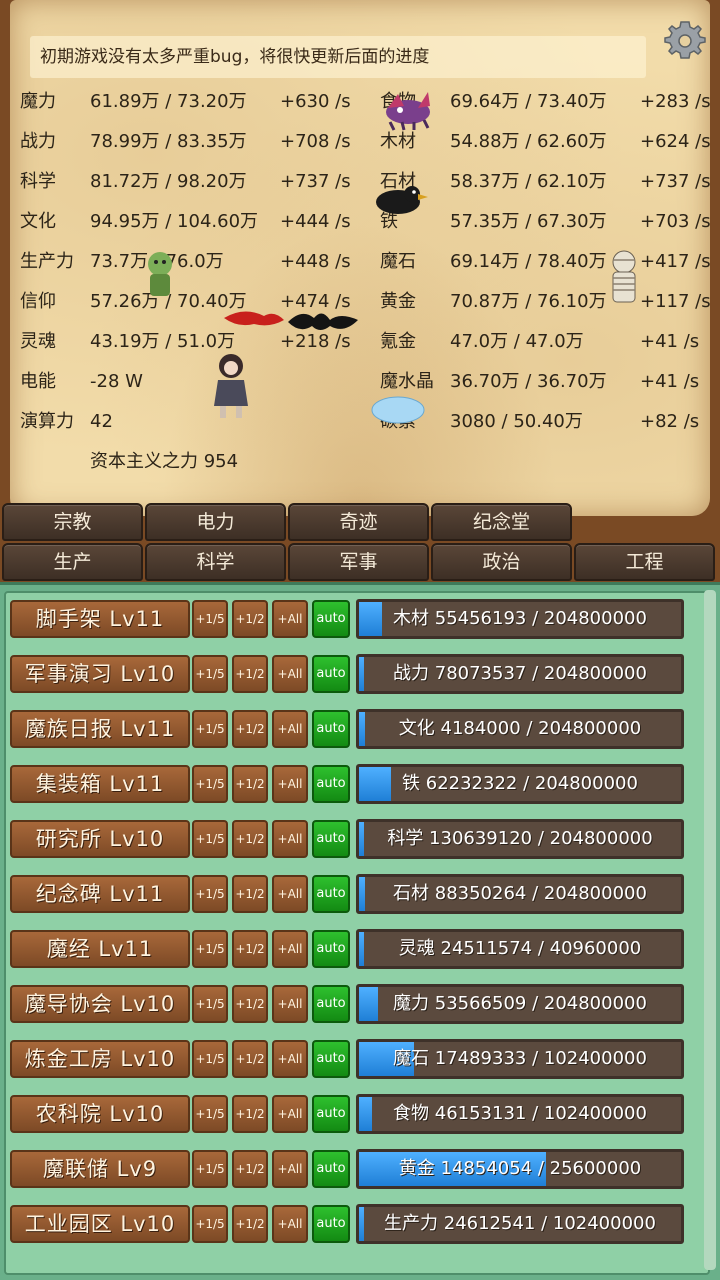 The image size is (720, 1280). What do you see at coordinates (520, 729) in the screenshot?
I see `progress-bar: 文化 4184000 / 204800000` at bounding box center [520, 729].